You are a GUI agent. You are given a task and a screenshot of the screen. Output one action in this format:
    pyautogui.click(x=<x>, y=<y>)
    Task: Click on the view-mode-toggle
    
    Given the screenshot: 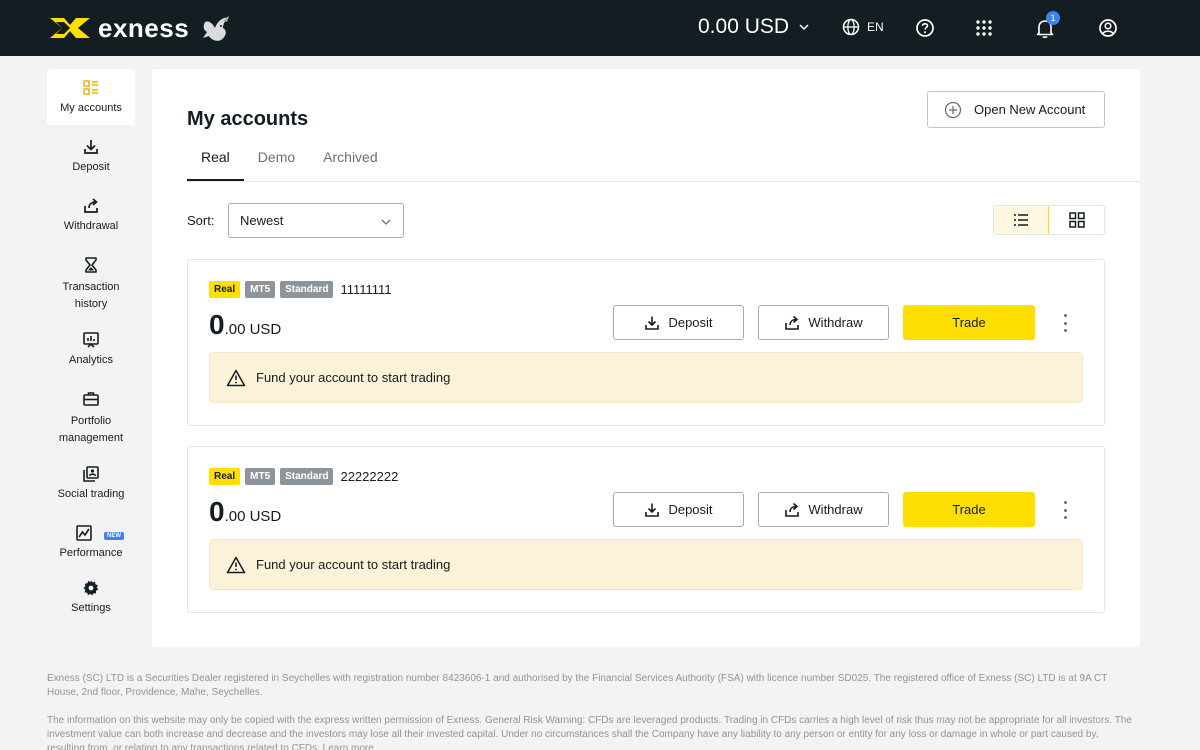 What is the action you would take?
    pyautogui.click(x=1049, y=220)
    